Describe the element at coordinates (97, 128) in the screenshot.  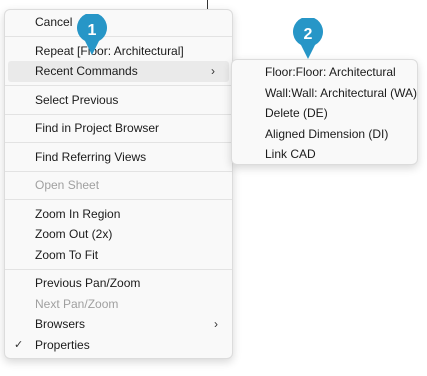
I see `menu-item-label: Find in Project Browser` at that location.